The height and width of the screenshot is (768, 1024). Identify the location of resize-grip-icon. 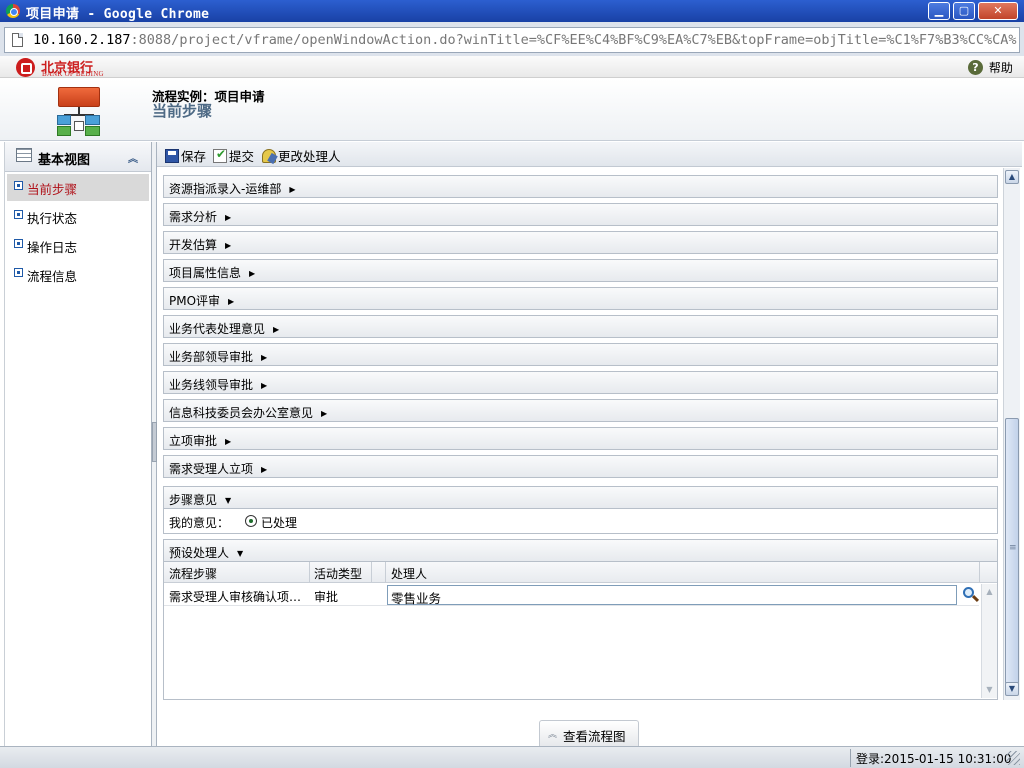
(1013, 758).